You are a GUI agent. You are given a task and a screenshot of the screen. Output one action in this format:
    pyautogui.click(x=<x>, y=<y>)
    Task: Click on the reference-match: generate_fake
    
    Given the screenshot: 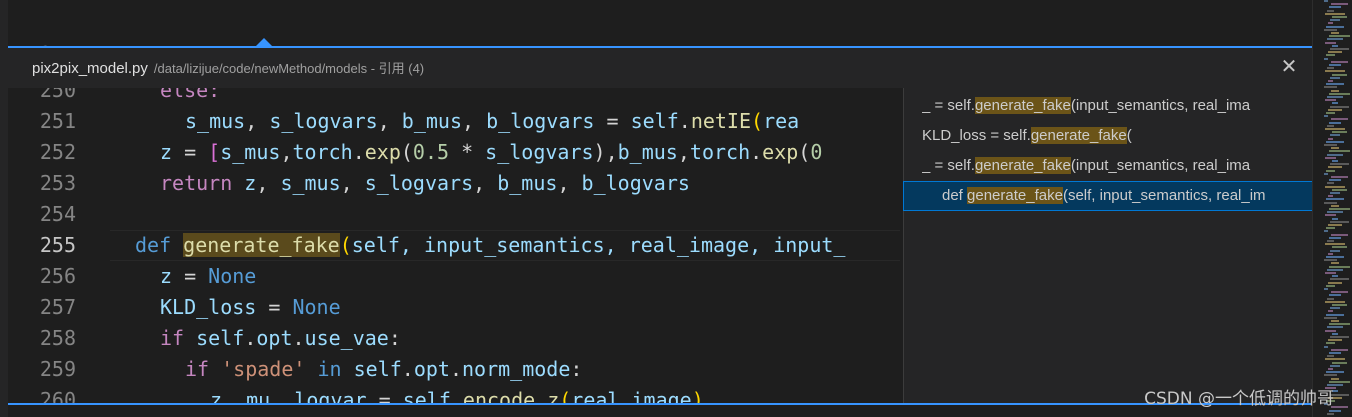 What is the action you would take?
    pyautogui.click(x=1022, y=165)
    